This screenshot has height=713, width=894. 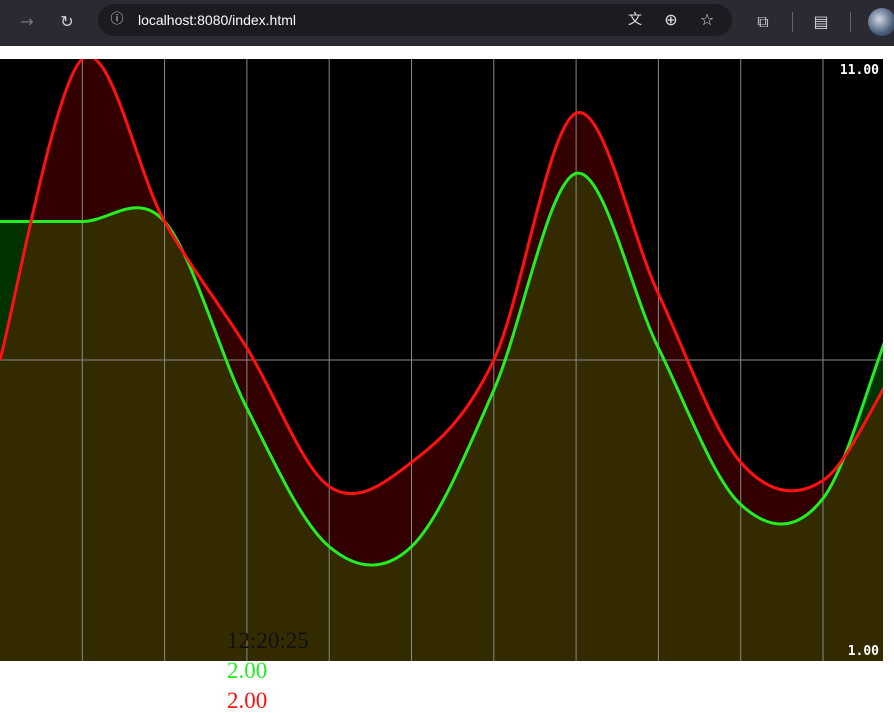 I want to click on zoom-icon: ⊕, so click(x=671, y=20).